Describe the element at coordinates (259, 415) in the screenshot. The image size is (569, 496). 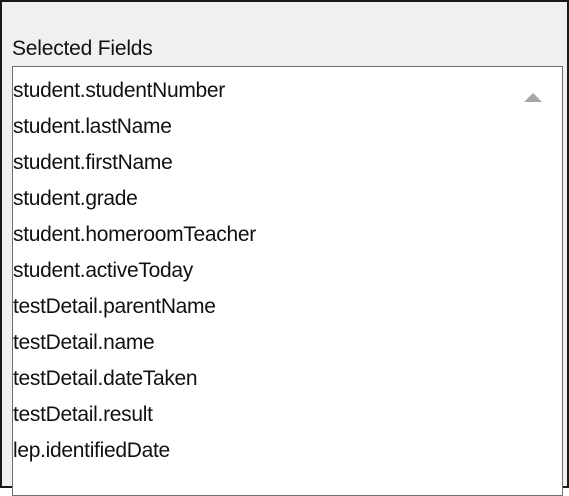
I see `list-item: testDetail.result` at that location.